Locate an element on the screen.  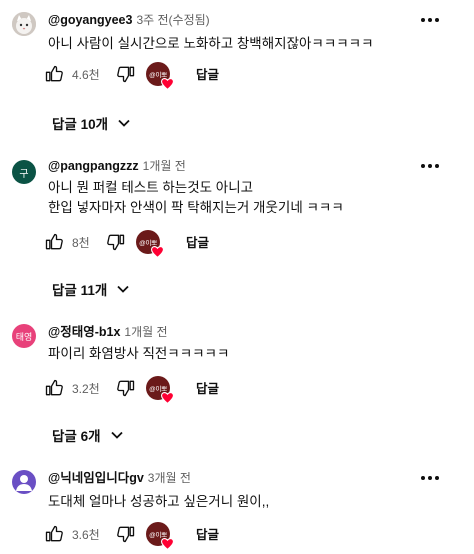
comment-header: @pangpangzzz 1개월 전 is located at coordinates (117, 166).